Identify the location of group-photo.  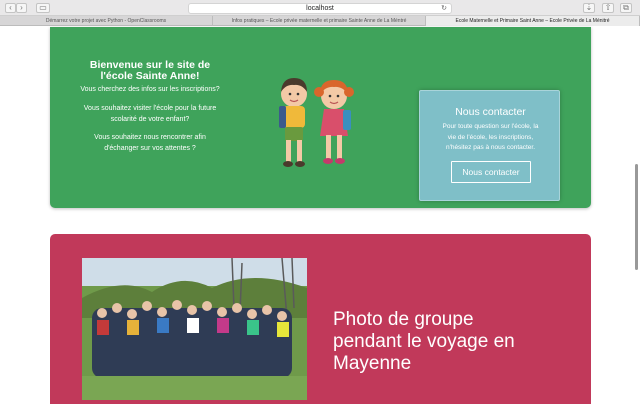
(194, 329).